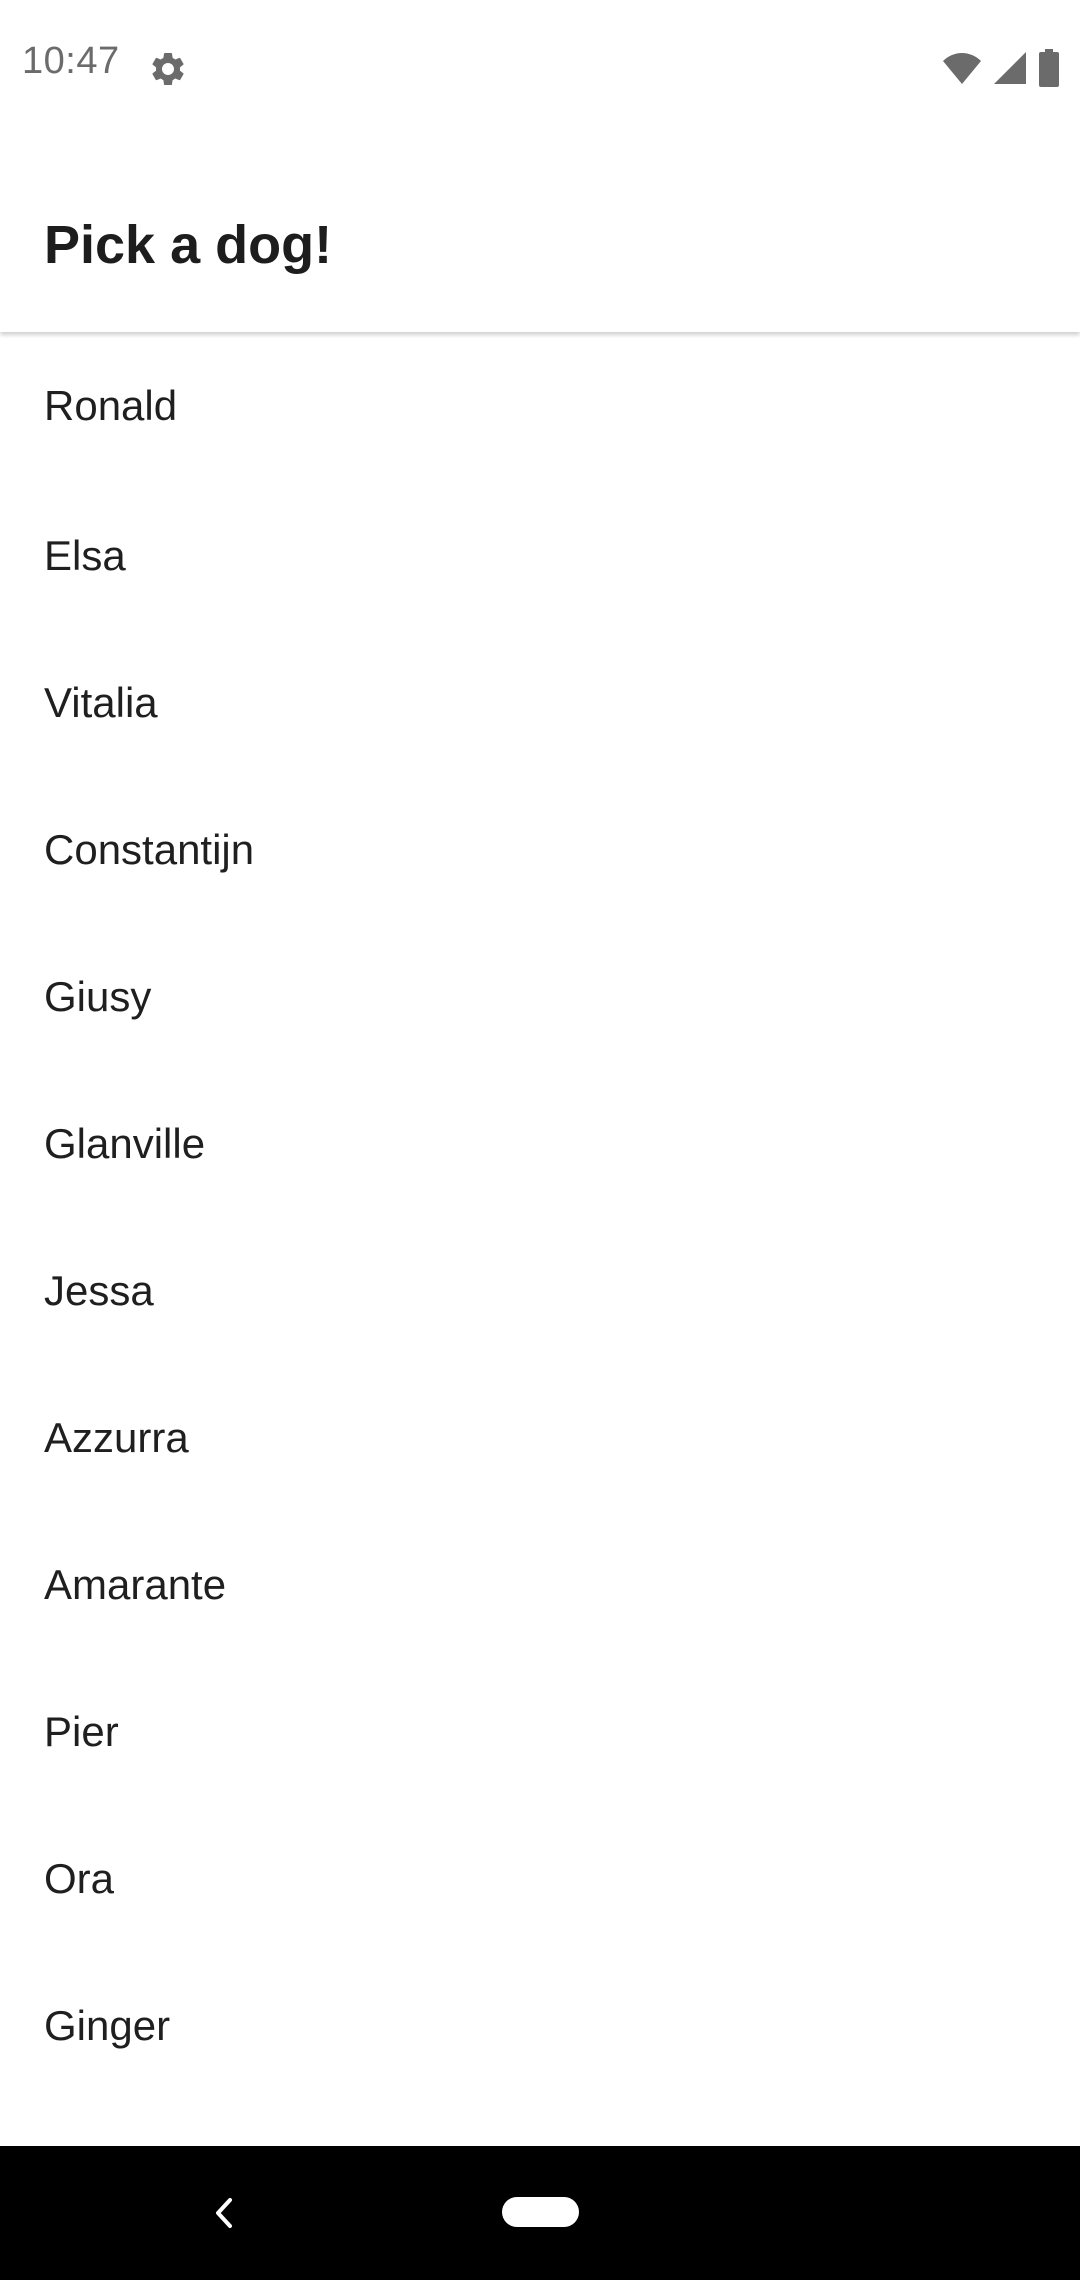 This screenshot has width=1080, height=2280. What do you see at coordinates (540, 234) in the screenshot?
I see `app-bar: Pick a dog!` at bounding box center [540, 234].